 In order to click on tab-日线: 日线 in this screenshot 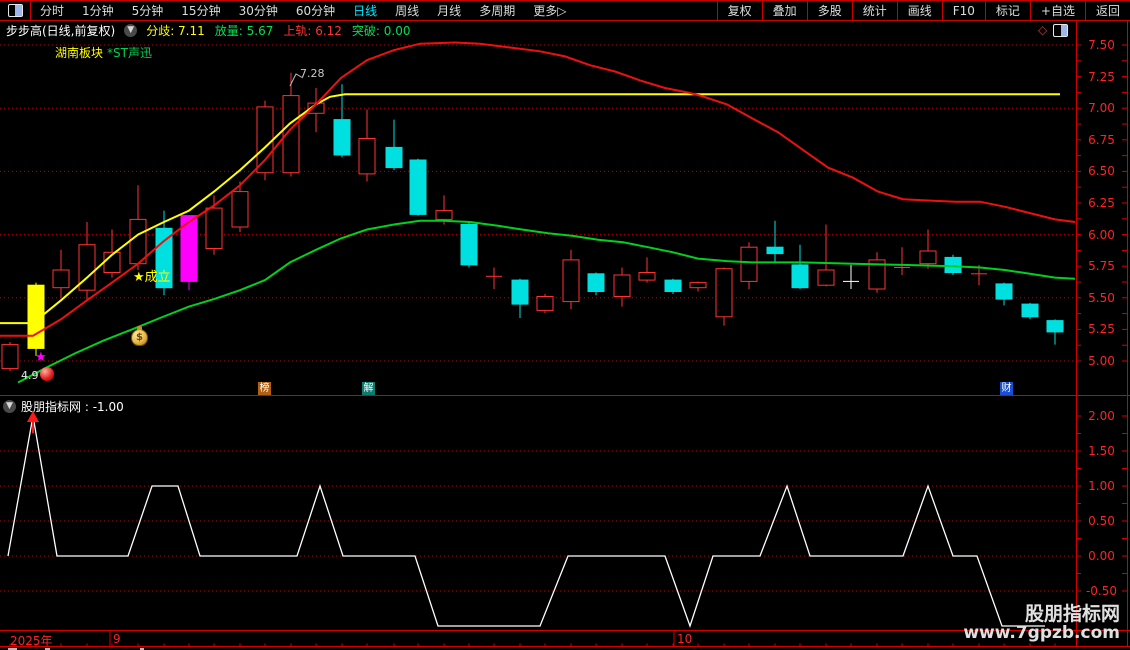, I will do `click(365, 10)`.